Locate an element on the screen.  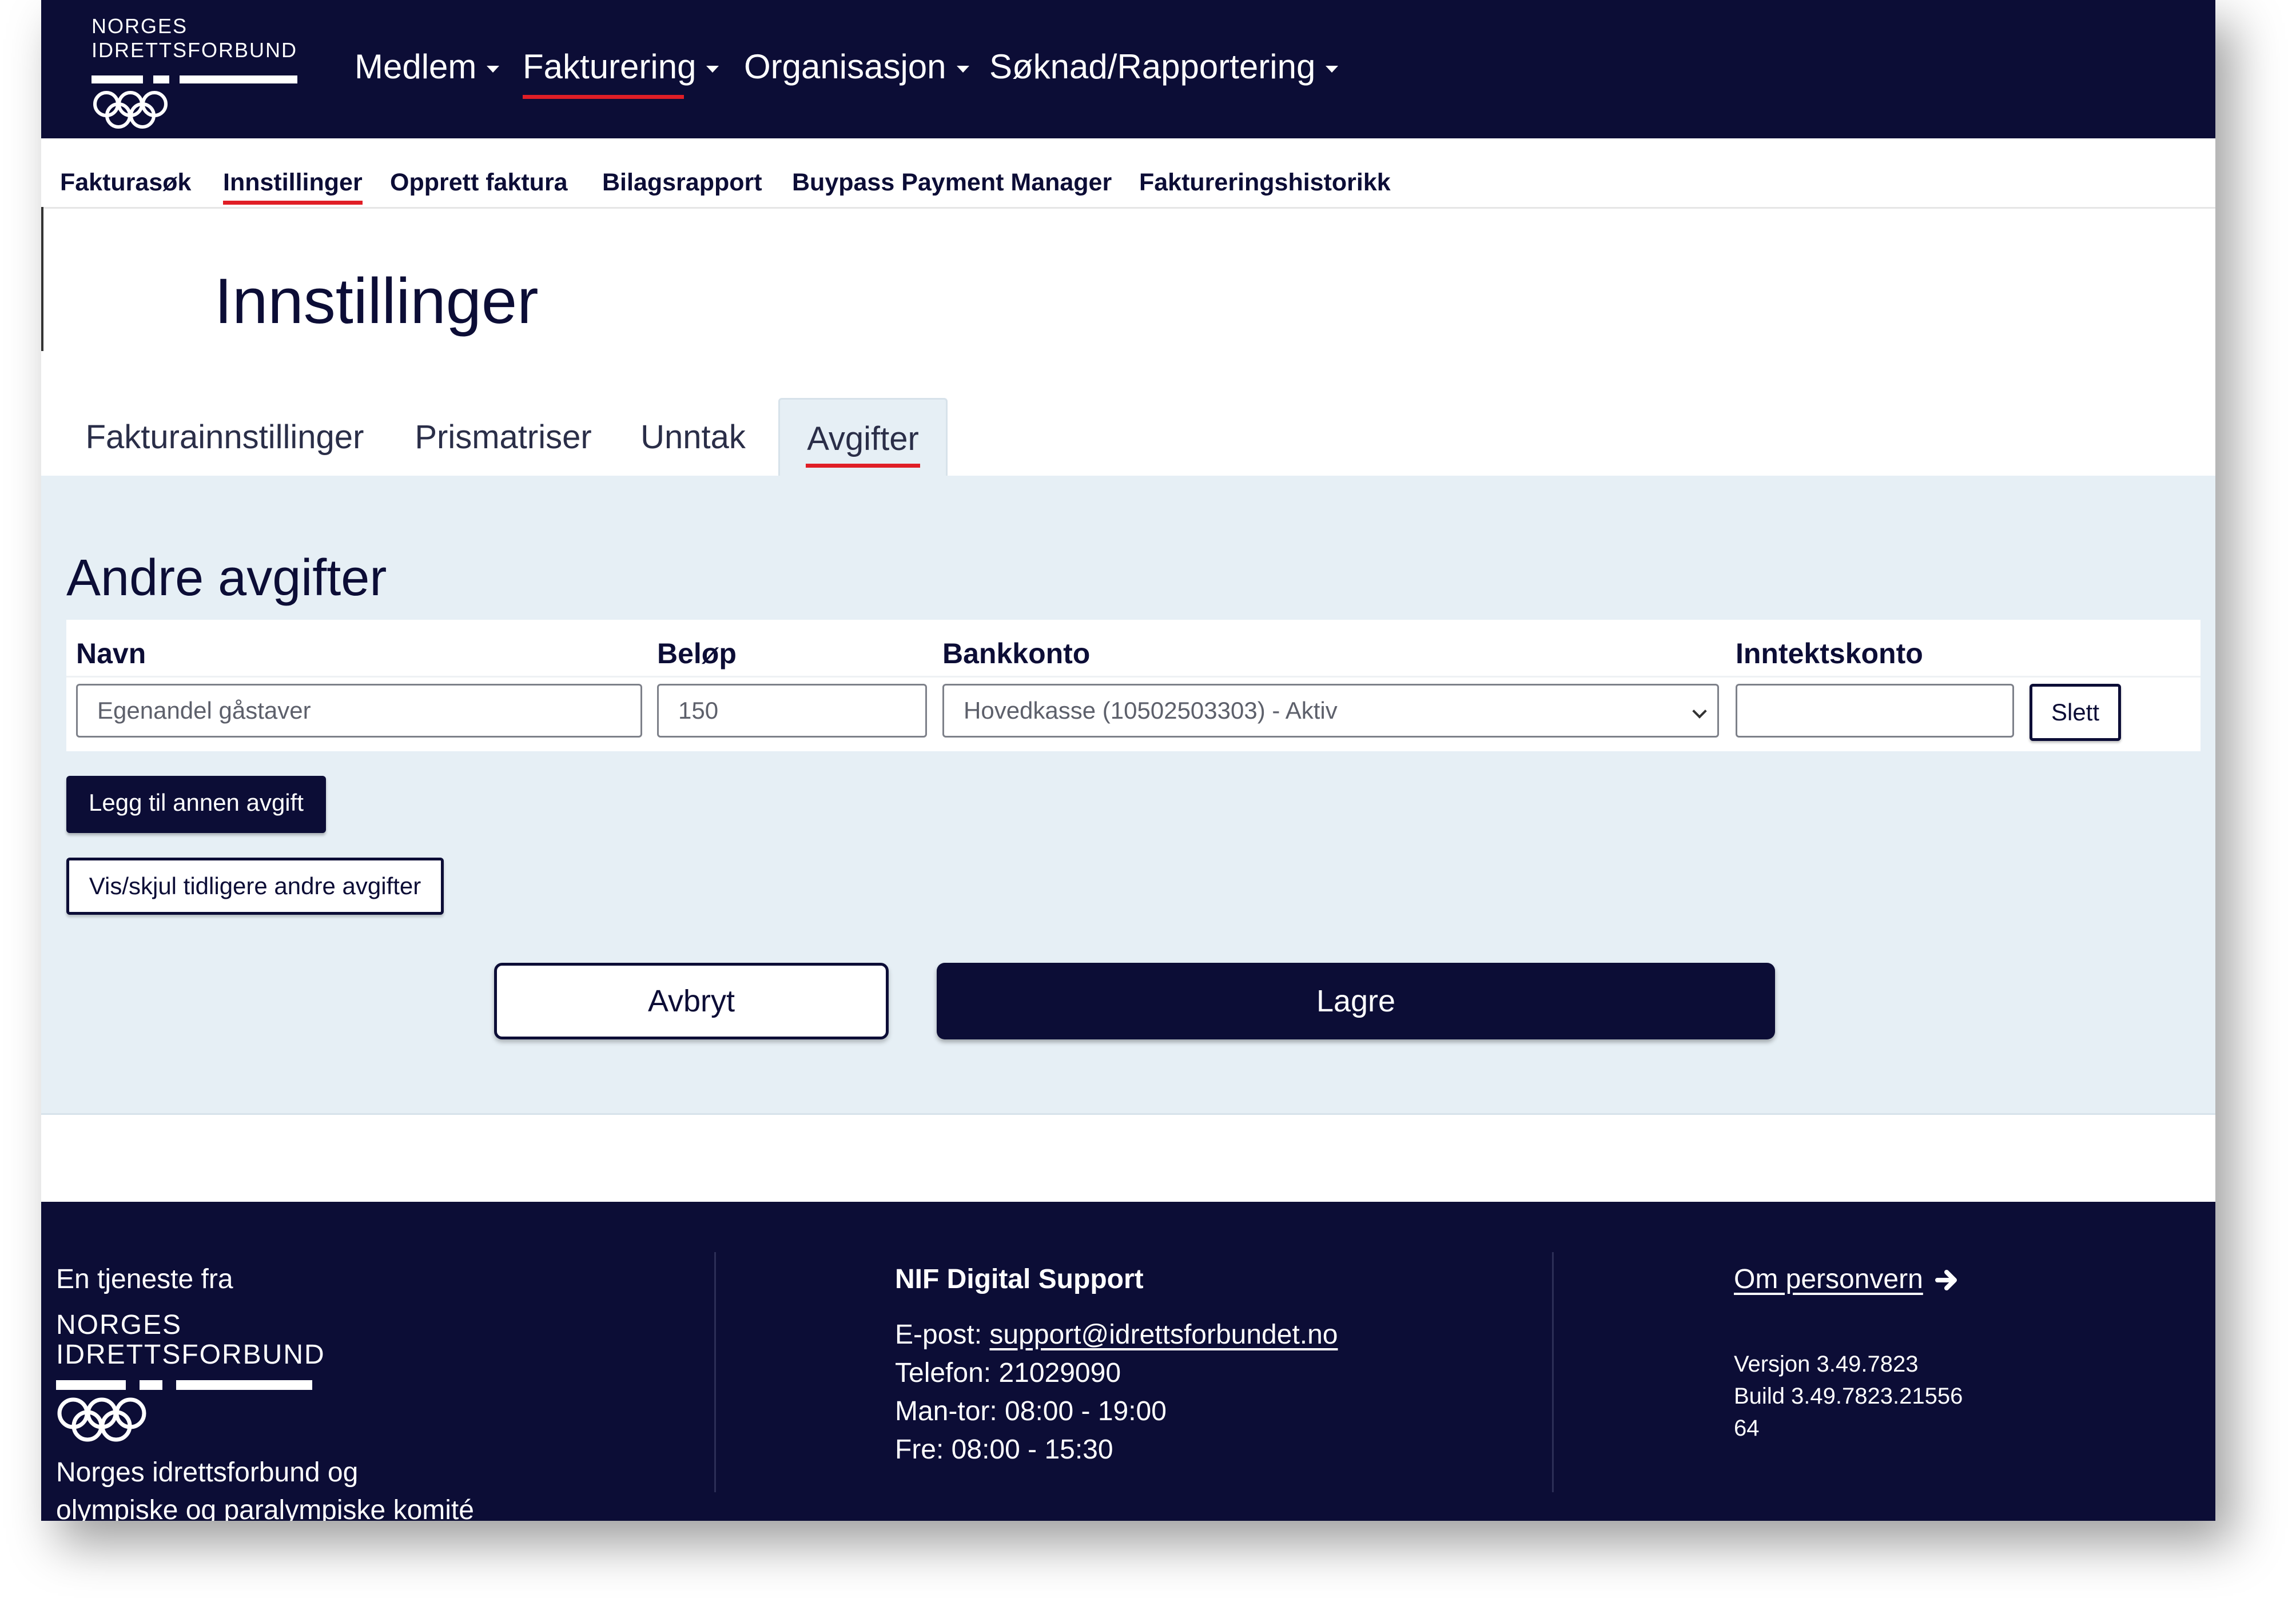
support-email-line: E-post: support@idrettsforbundet.no is located at coordinates (1116, 1335).